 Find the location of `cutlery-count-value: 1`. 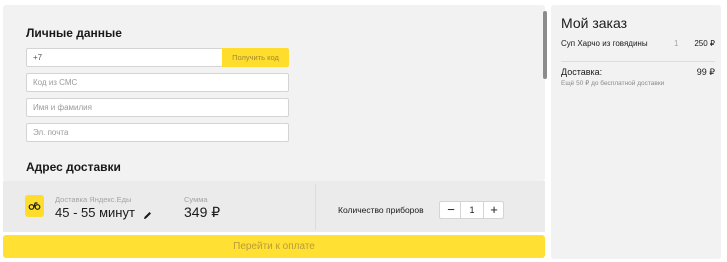

cutlery-count-value: 1 is located at coordinates (472, 210).